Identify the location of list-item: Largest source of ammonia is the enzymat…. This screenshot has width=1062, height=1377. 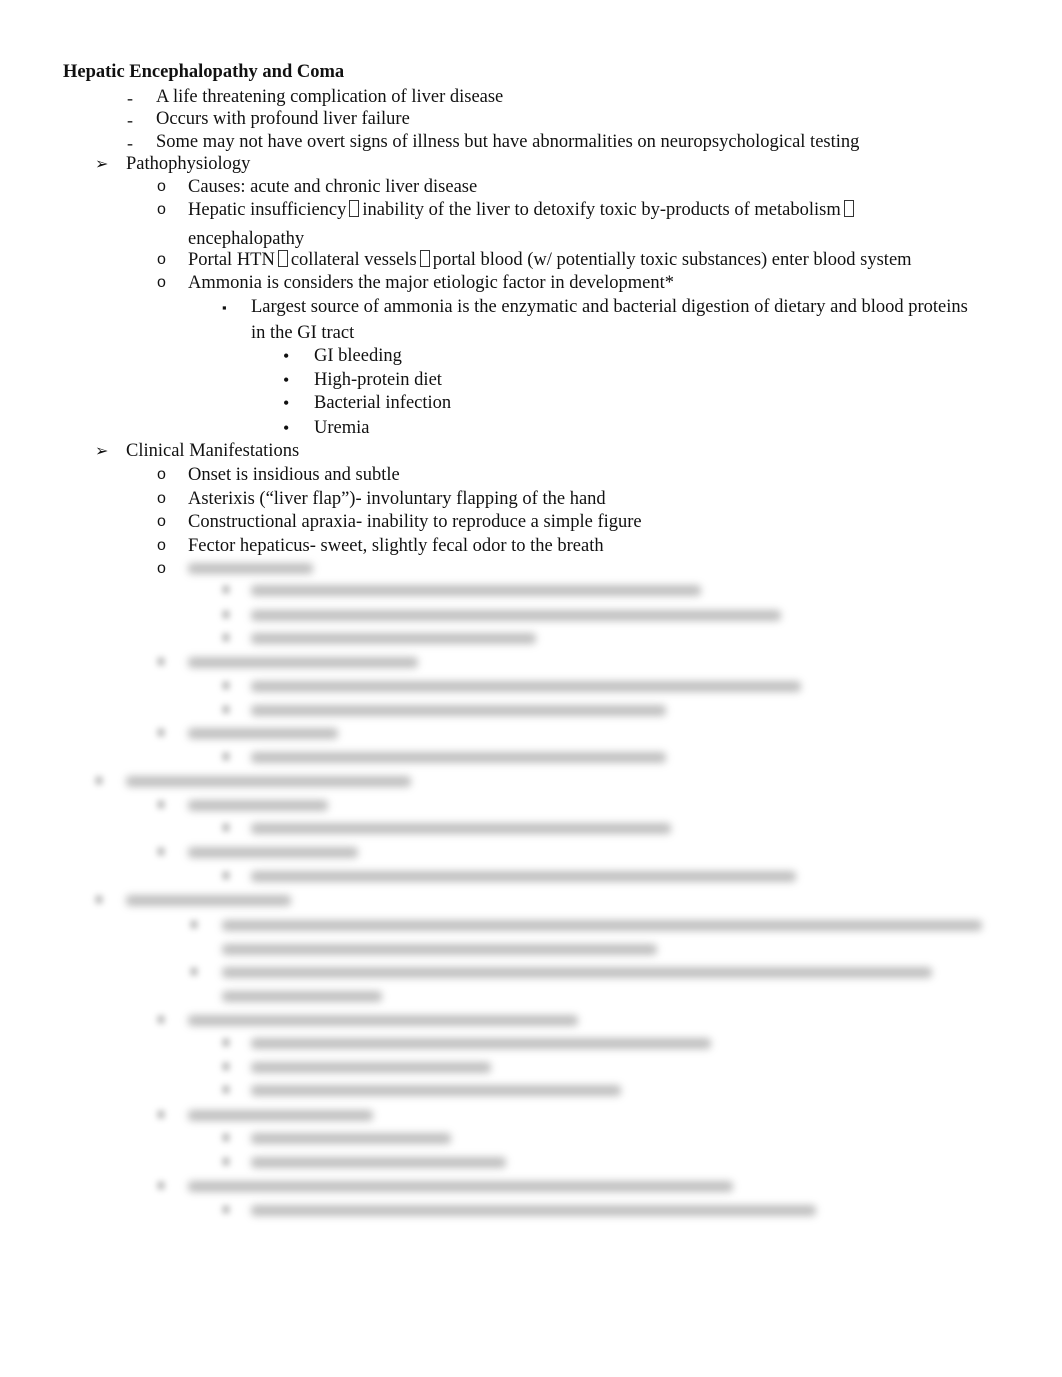
(609, 307).